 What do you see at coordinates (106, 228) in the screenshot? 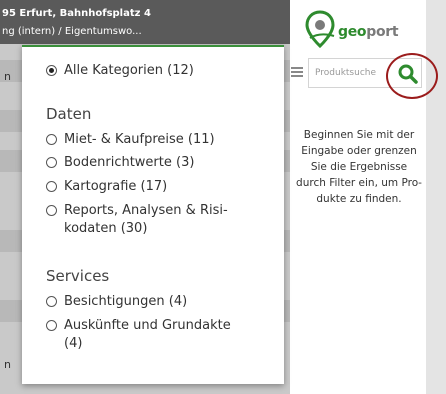
I see `filter-option-label-line2: kodaten (30)` at bounding box center [106, 228].